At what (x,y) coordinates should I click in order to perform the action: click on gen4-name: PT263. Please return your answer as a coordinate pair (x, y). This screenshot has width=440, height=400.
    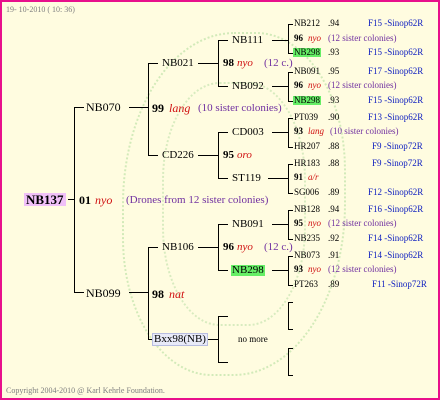
    Looking at the image, I should click on (306, 284).